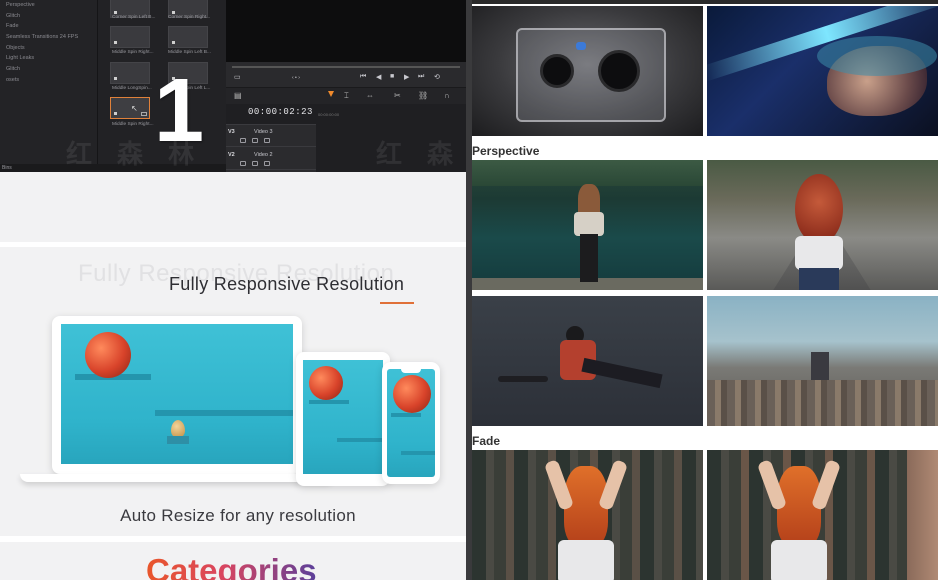 The height and width of the screenshot is (580, 938). Describe the element at coordinates (587, 225) in the screenshot. I see `photo-woman-lake` at that location.